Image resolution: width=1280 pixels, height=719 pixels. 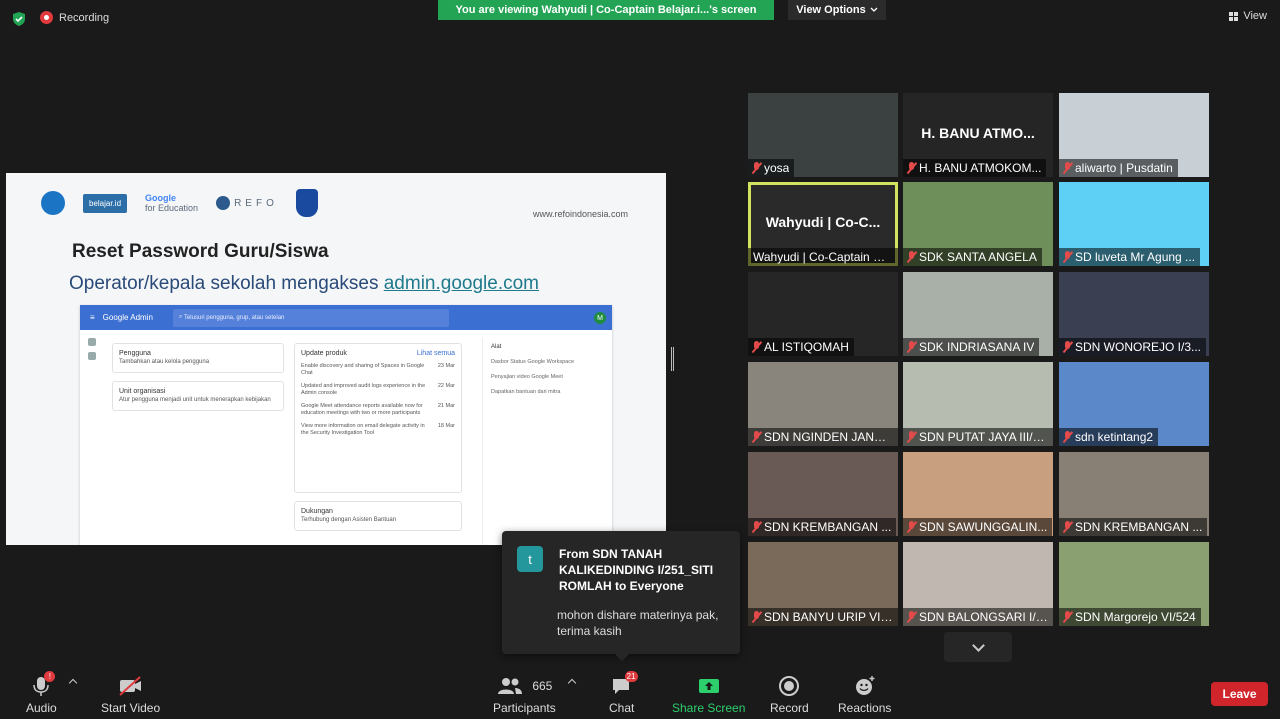 I want to click on audio-button: ! Audio, so click(x=41, y=693).